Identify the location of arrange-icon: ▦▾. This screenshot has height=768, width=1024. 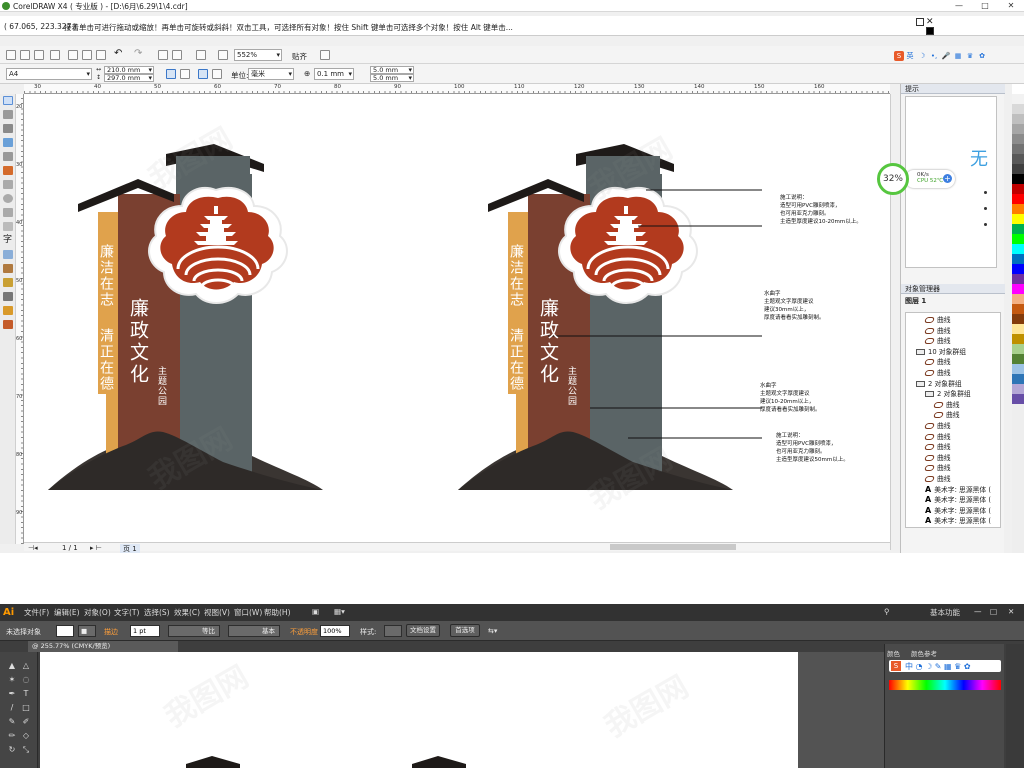
(339, 611).